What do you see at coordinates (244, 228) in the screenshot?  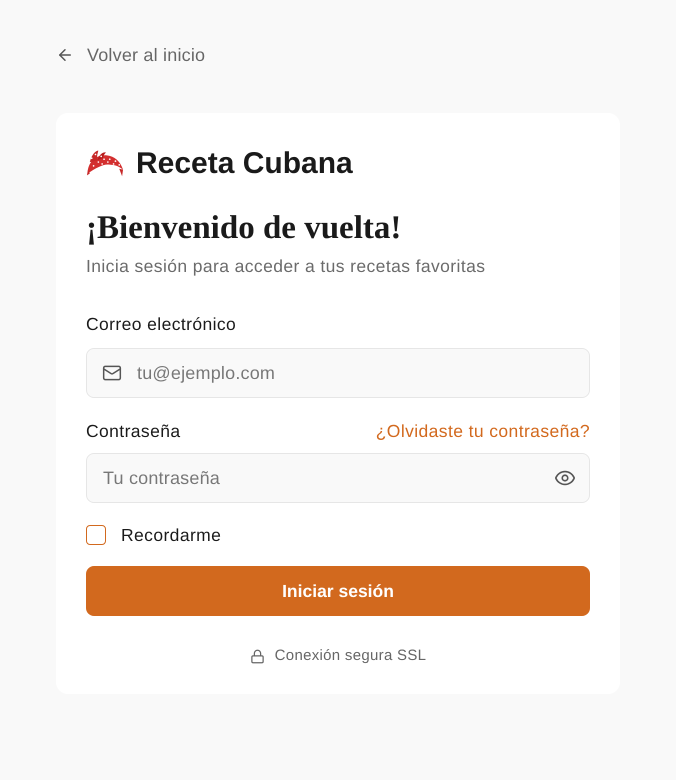 I see `welcome-heading: ¡Bienvenido de vuelta!` at bounding box center [244, 228].